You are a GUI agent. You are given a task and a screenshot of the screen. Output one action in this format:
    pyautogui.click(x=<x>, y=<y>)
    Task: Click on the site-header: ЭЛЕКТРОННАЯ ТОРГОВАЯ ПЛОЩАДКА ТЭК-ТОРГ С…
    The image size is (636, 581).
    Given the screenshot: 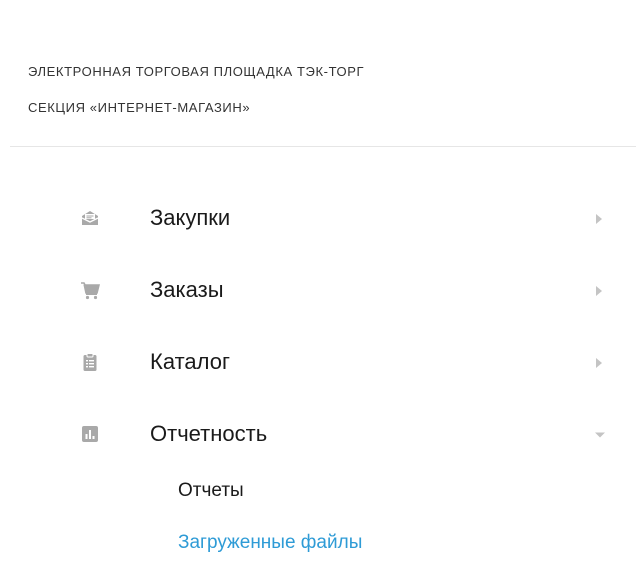 What is the action you would take?
    pyautogui.click(x=323, y=90)
    